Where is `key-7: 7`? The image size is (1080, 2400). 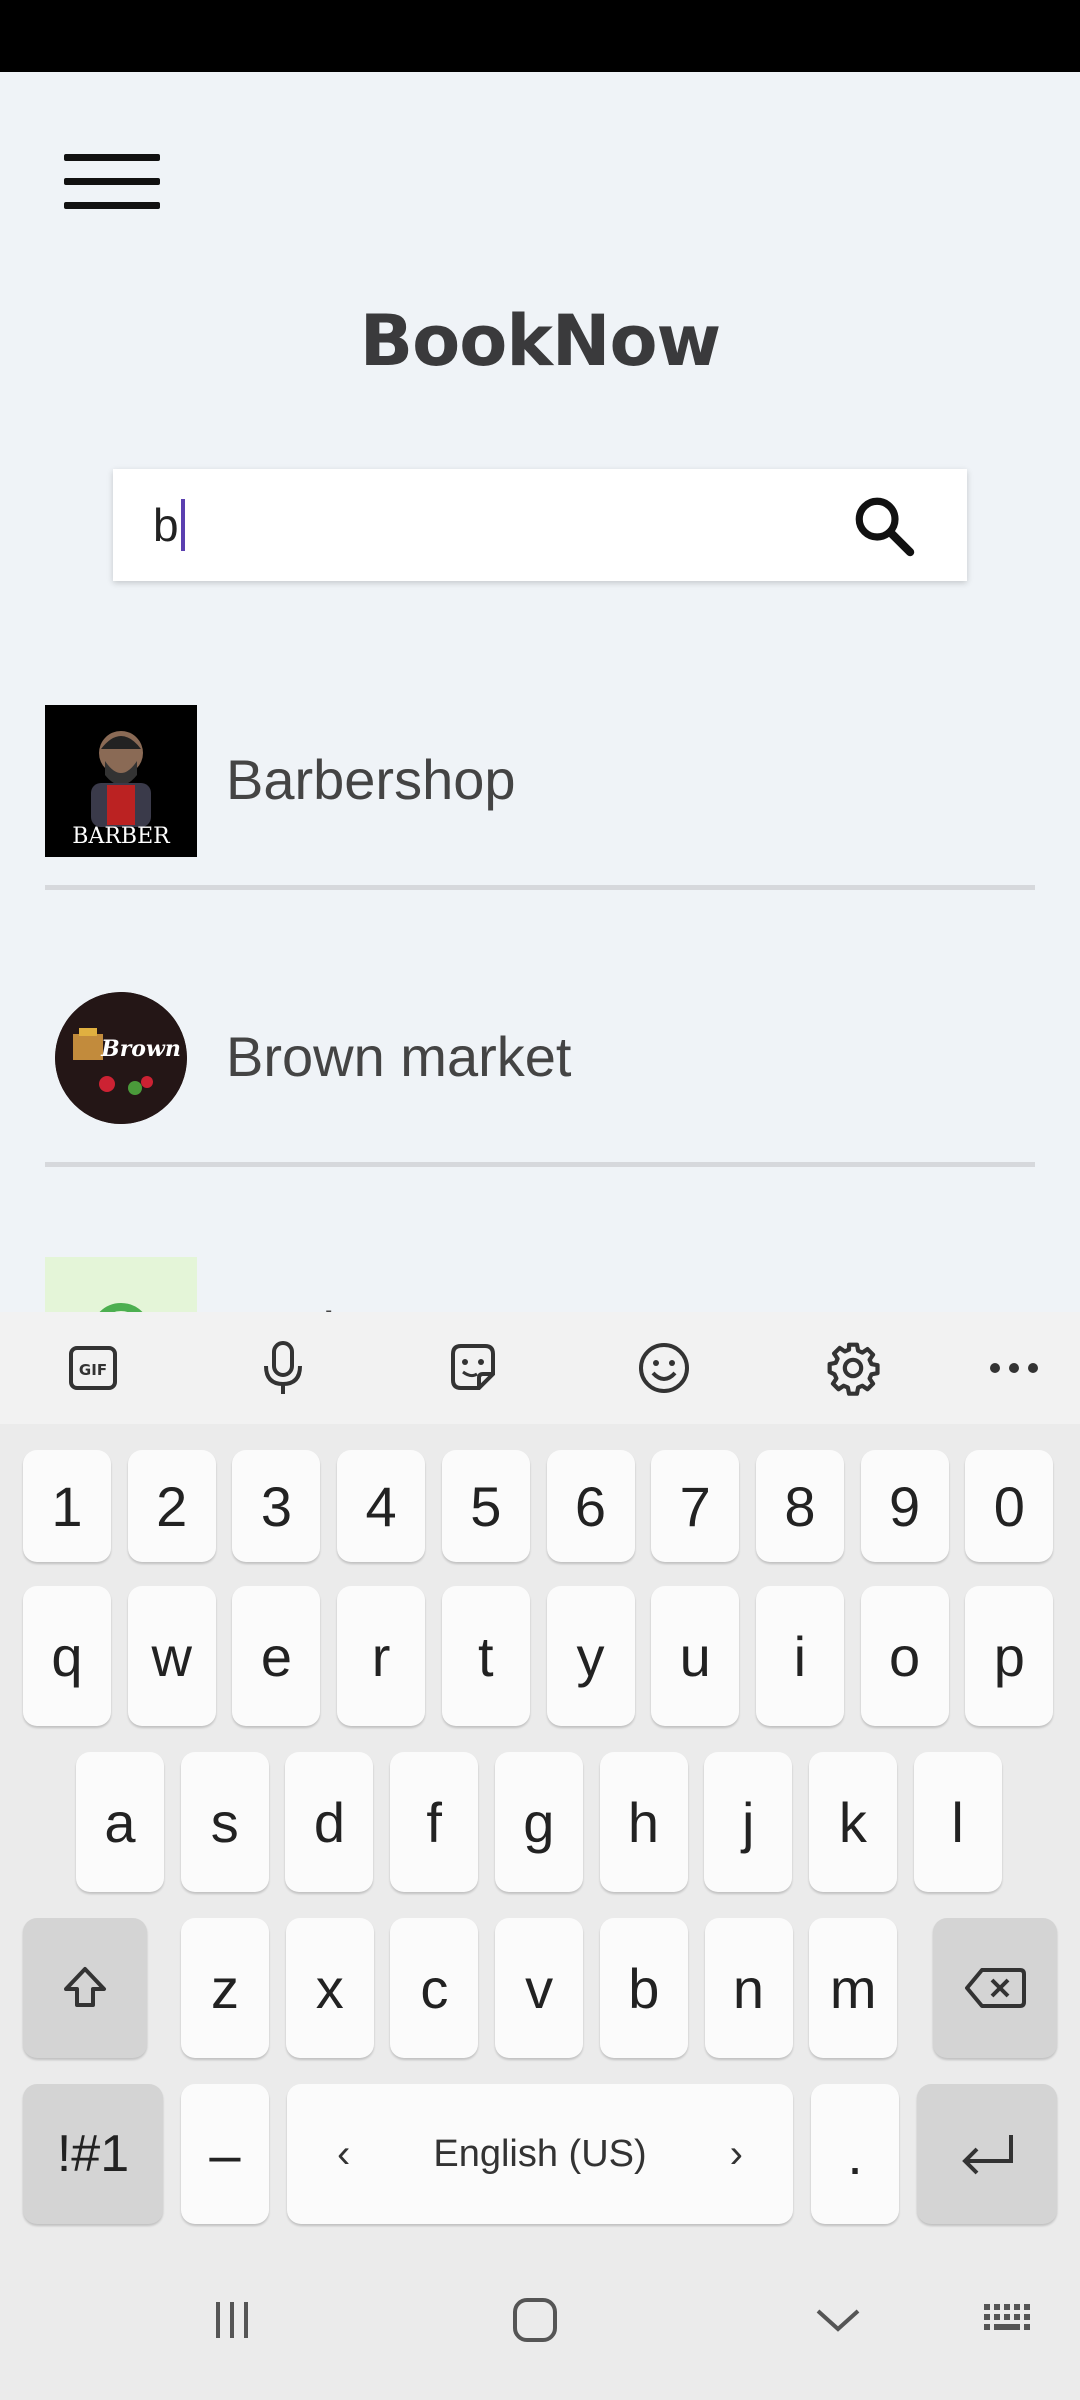 key-7: 7 is located at coordinates (695, 1506).